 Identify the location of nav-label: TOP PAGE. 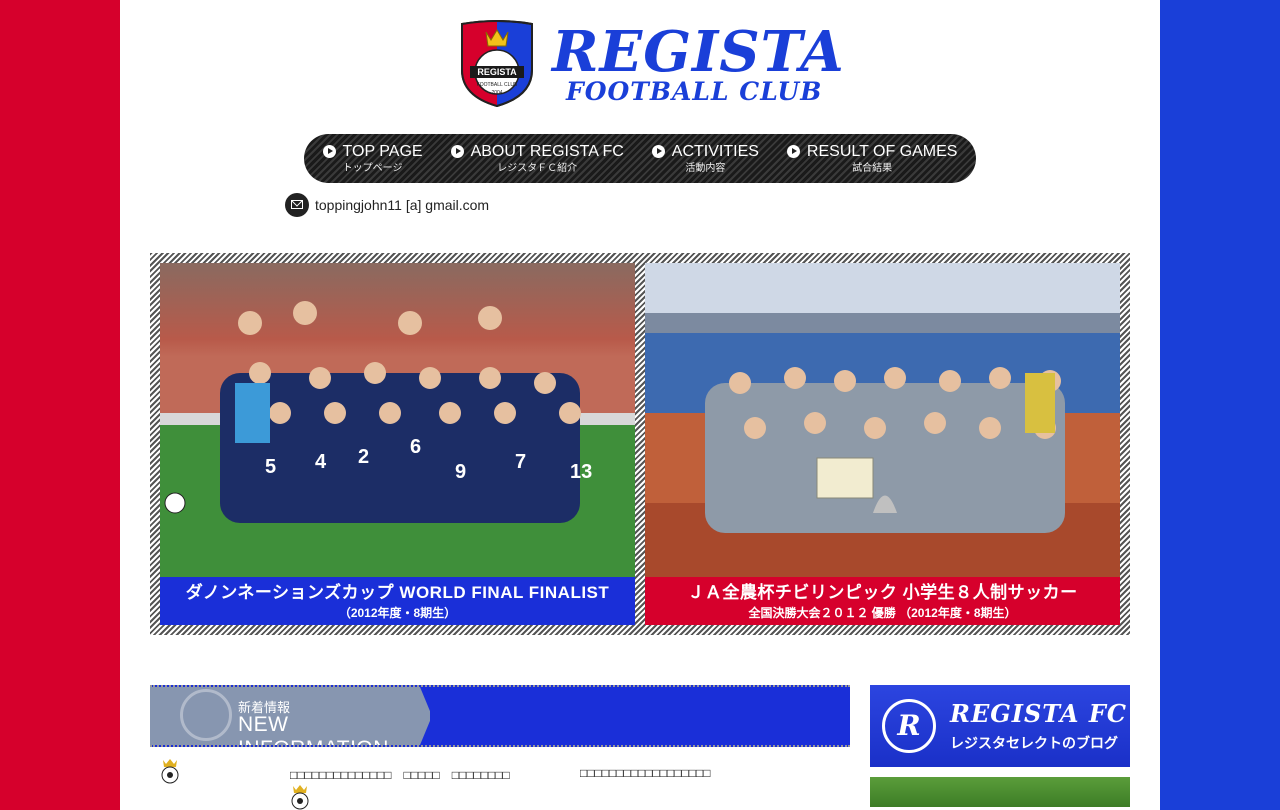
(382, 151).